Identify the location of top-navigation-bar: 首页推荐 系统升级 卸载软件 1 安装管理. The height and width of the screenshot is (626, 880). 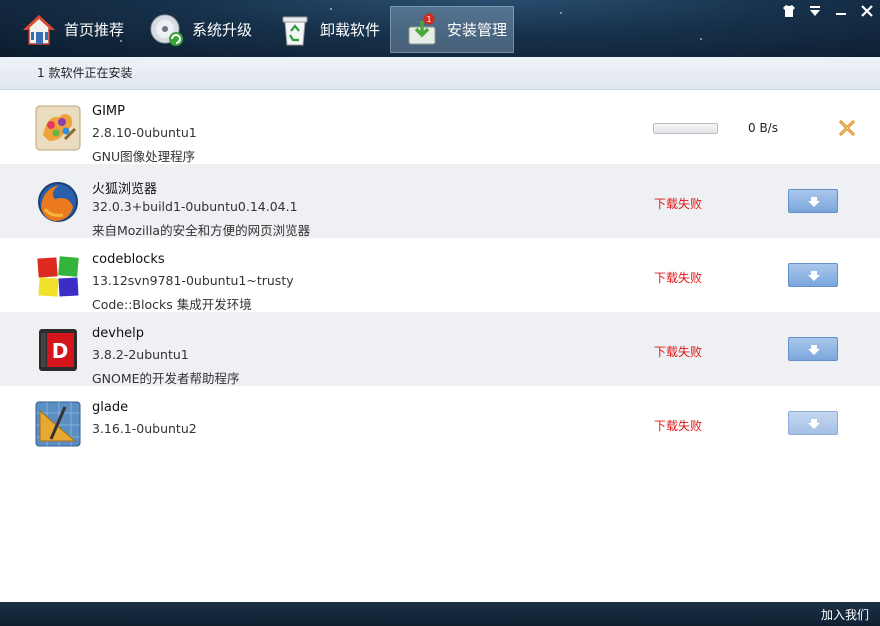
(440, 28).